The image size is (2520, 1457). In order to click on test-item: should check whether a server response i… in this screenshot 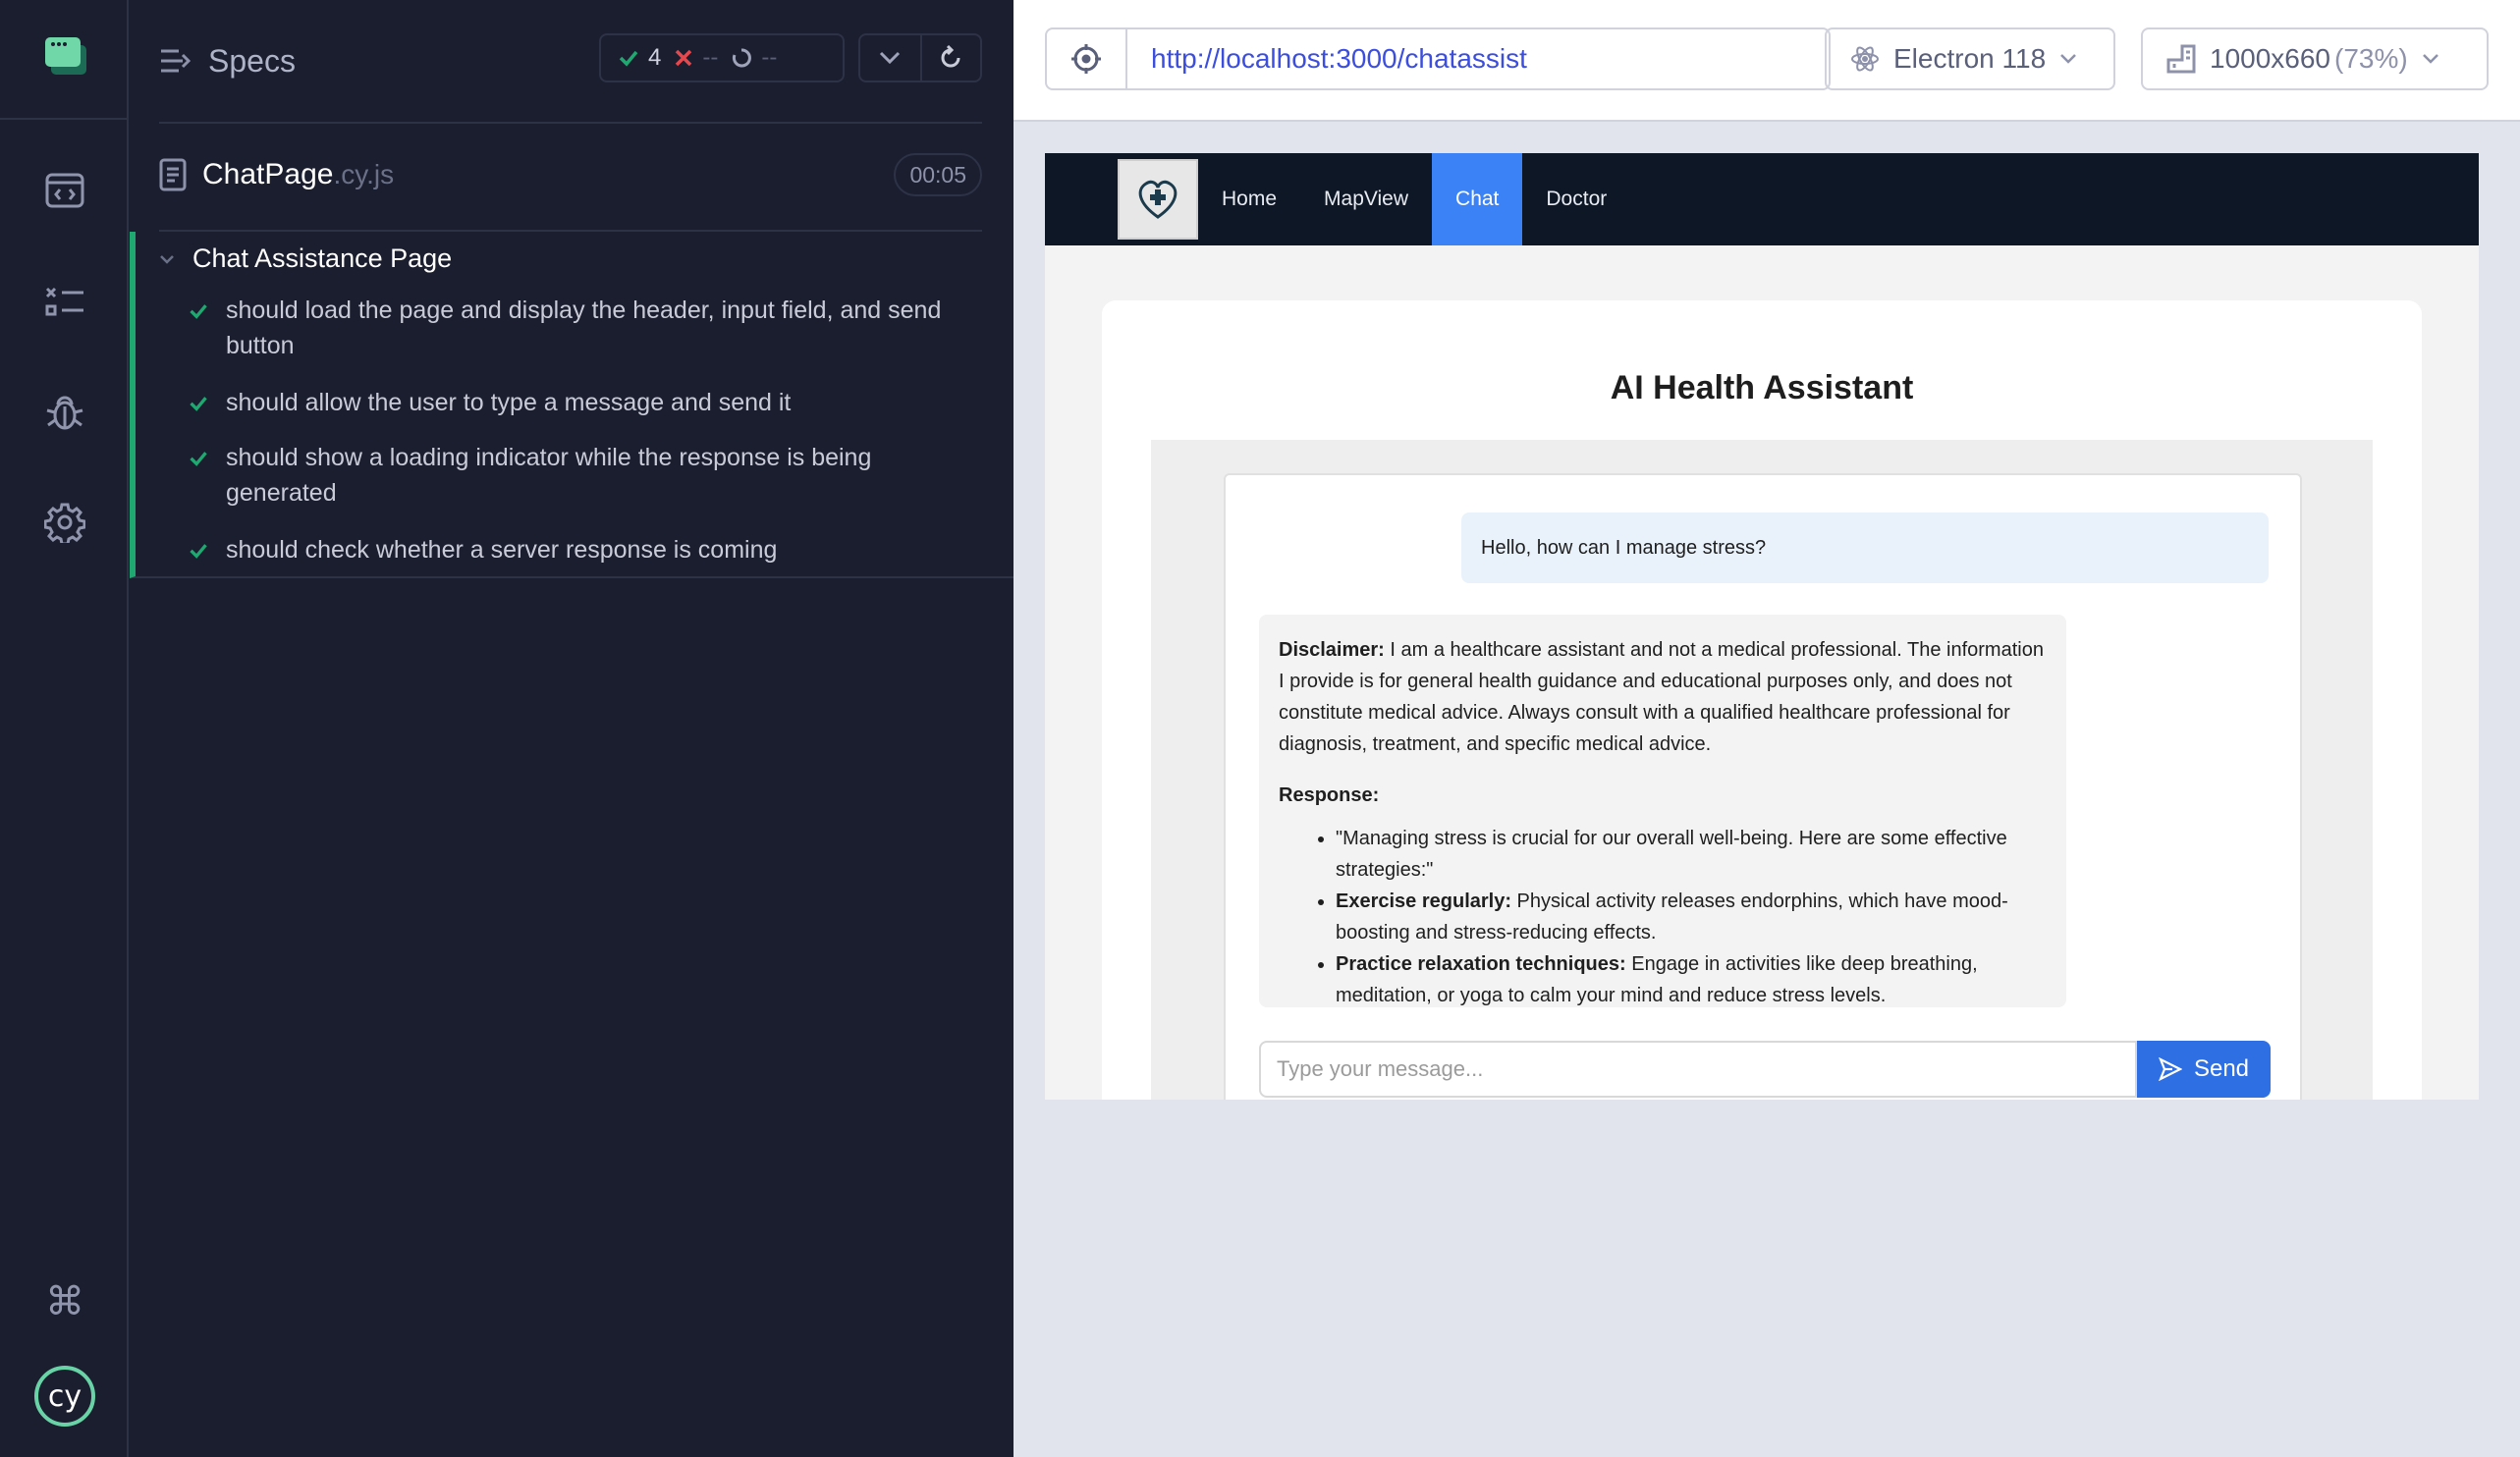, I will do `click(572, 550)`.